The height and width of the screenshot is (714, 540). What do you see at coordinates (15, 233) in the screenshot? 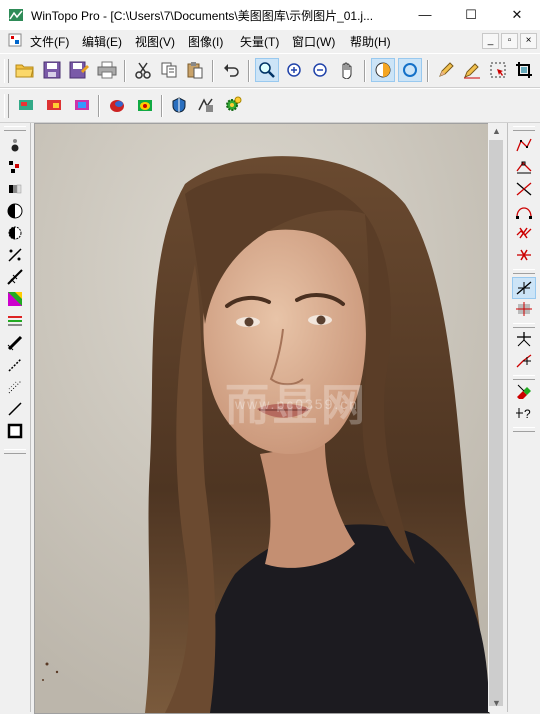
I see `half-tone-icon` at bounding box center [15, 233].